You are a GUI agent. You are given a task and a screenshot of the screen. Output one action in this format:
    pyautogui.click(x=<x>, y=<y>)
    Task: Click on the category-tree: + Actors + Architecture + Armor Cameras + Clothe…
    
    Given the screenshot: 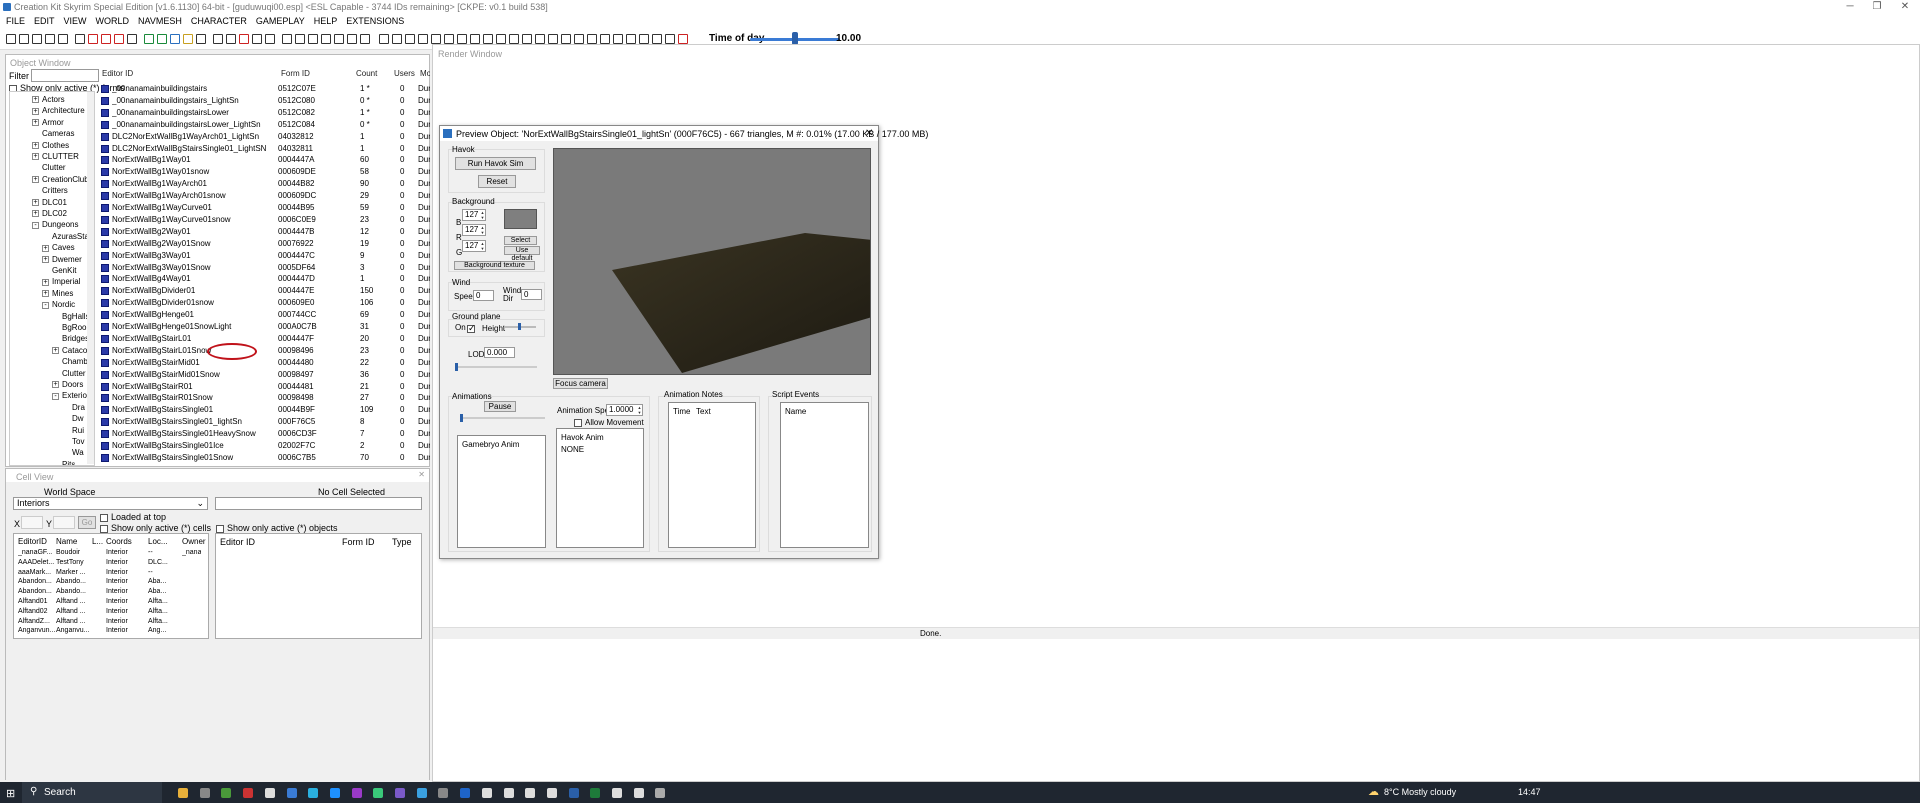 What is the action you would take?
    pyautogui.click(x=52, y=278)
    